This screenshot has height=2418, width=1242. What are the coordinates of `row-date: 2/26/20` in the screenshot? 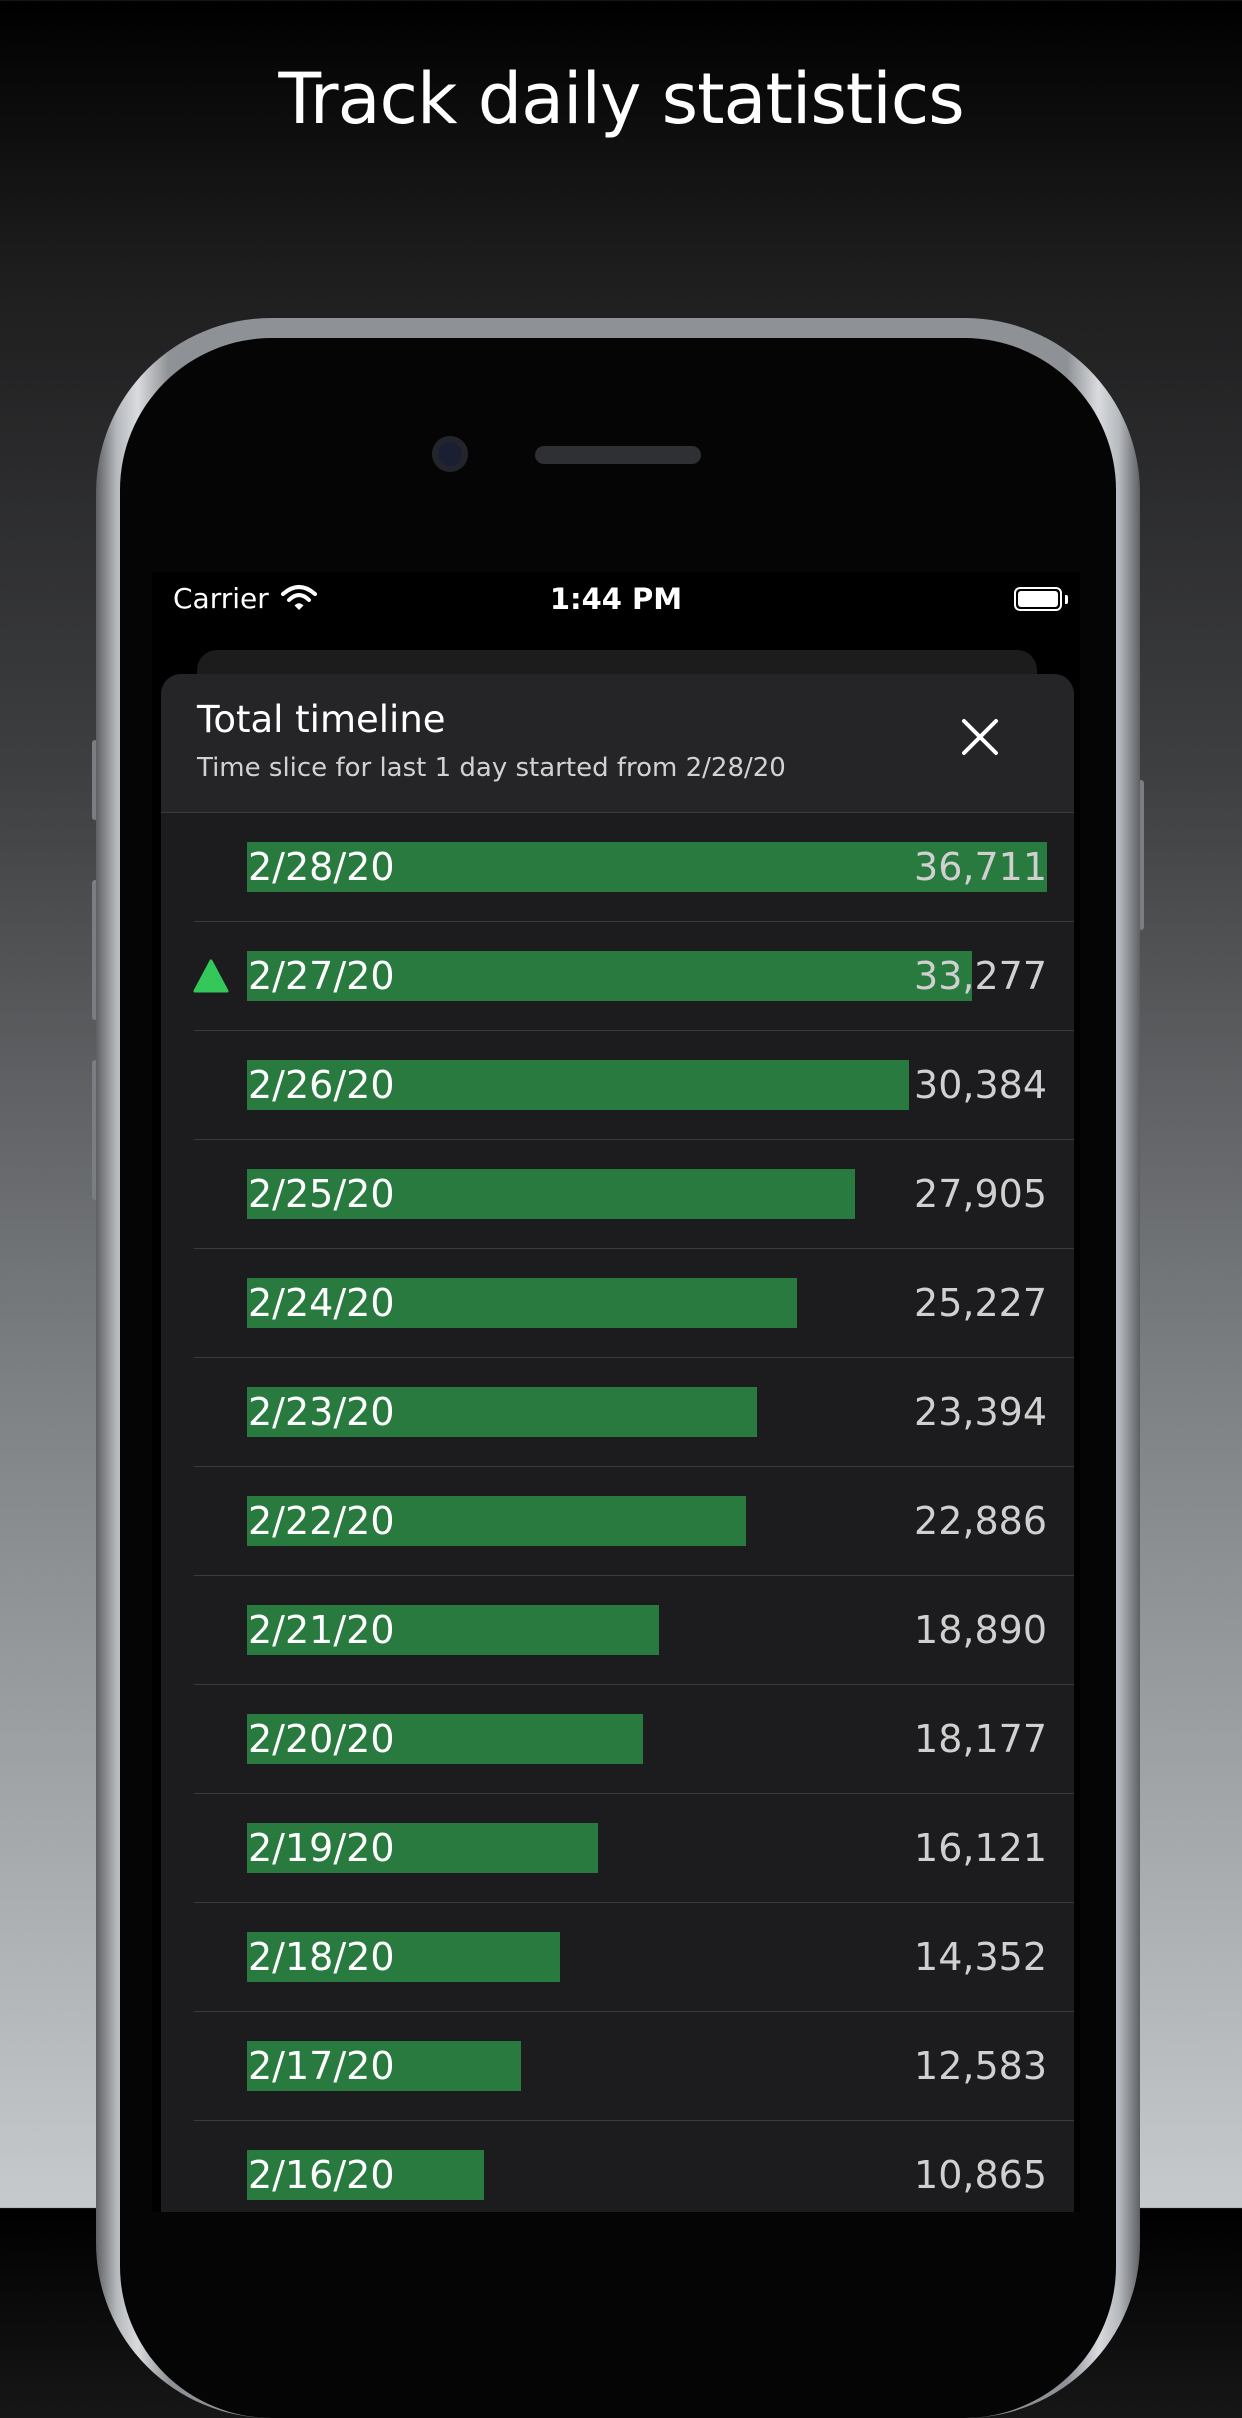 It's located at (321, 1085).